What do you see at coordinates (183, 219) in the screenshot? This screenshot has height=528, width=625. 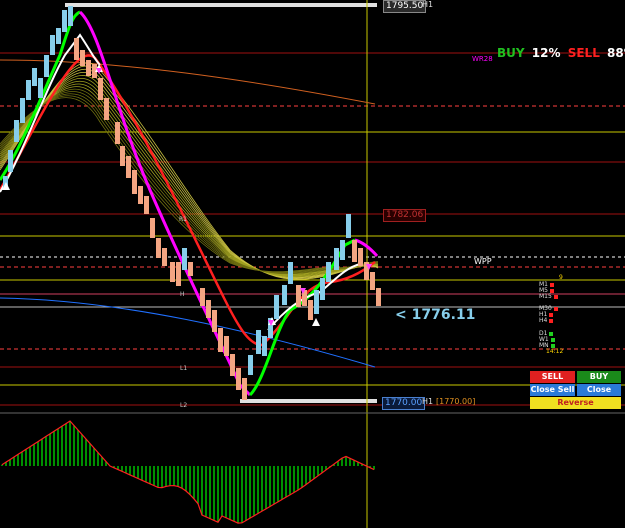 I see `r1-label: R1` at bounding box center [183, 219].